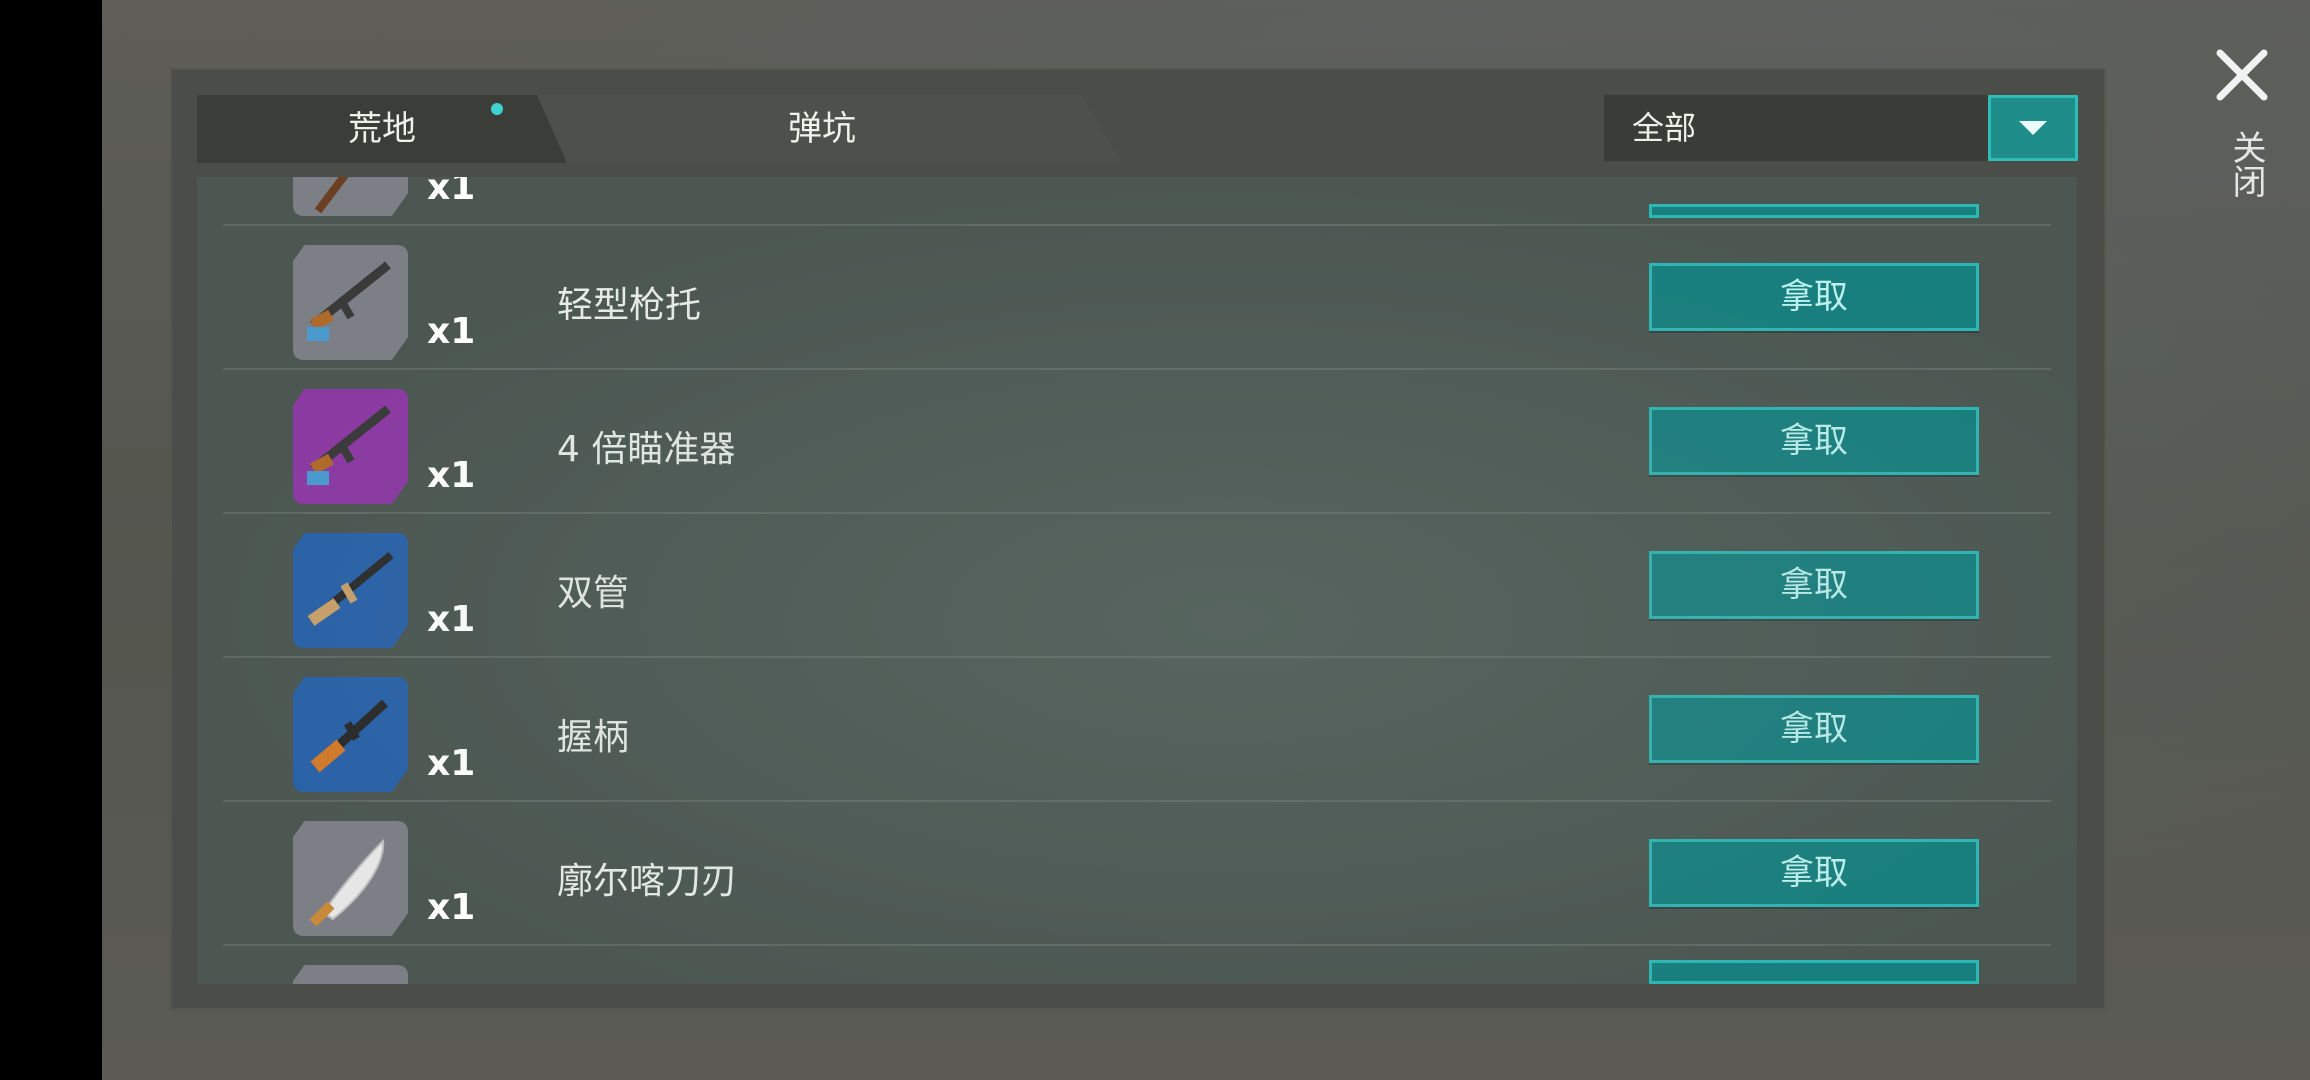 Image resolution: width=2310 pixels, height=1080 pixels. What do you see at coordinates (1841, 128) in the screenshot?
I see `filter-dropdown: 全部` at bounding box center [1841, 128].